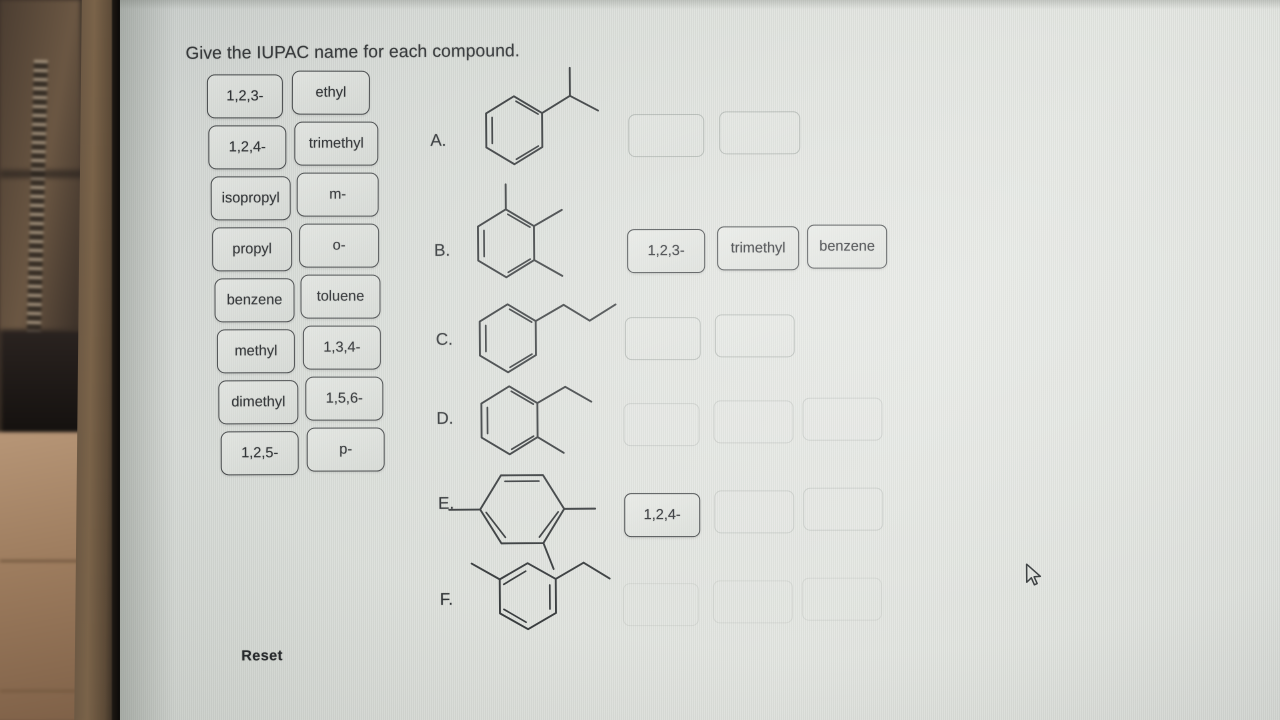  Describe the element at coordinates (525, 517) in the screenshot. I see `structure-e-124-trimethylbenzene` at that location.